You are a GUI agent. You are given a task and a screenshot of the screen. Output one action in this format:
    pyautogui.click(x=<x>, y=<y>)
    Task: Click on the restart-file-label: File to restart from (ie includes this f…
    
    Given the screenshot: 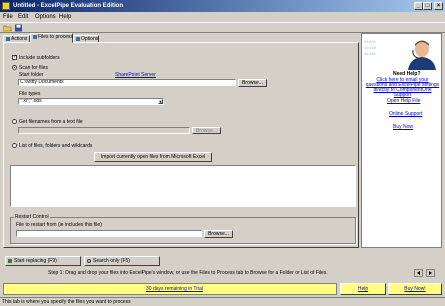 What is the action you would take?
    pyautogui.click(x=59, y=225)
    